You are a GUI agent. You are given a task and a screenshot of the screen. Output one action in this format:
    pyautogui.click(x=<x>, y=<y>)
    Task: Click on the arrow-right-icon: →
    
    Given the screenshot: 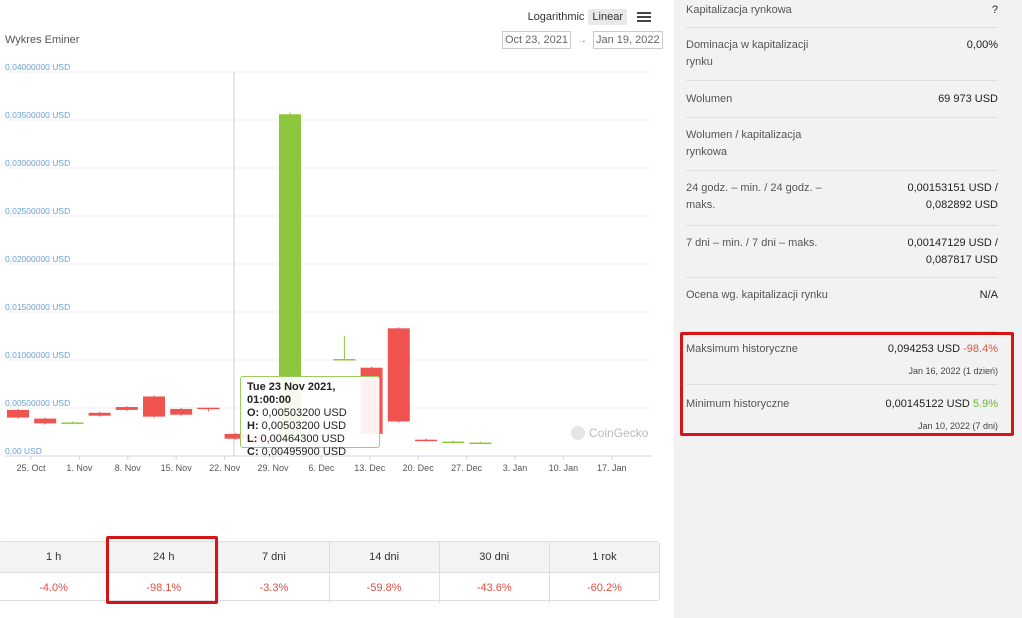 What is the action you would take?
    pyautogui.click(x=582, y=40)
    